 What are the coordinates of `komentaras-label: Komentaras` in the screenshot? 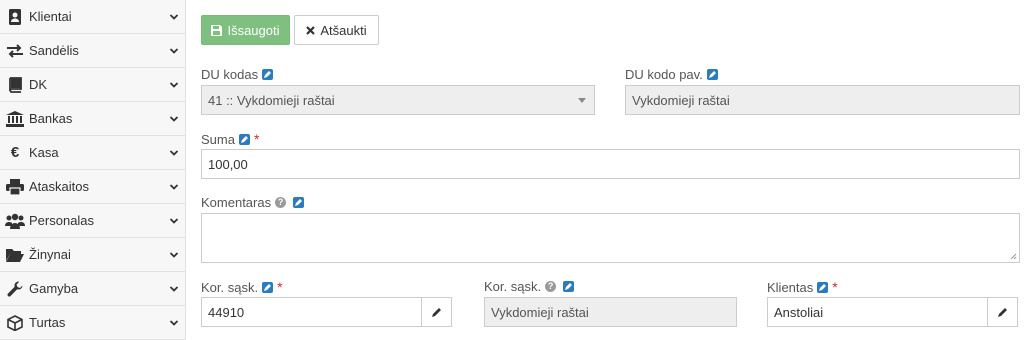 It's located at (236, 202).